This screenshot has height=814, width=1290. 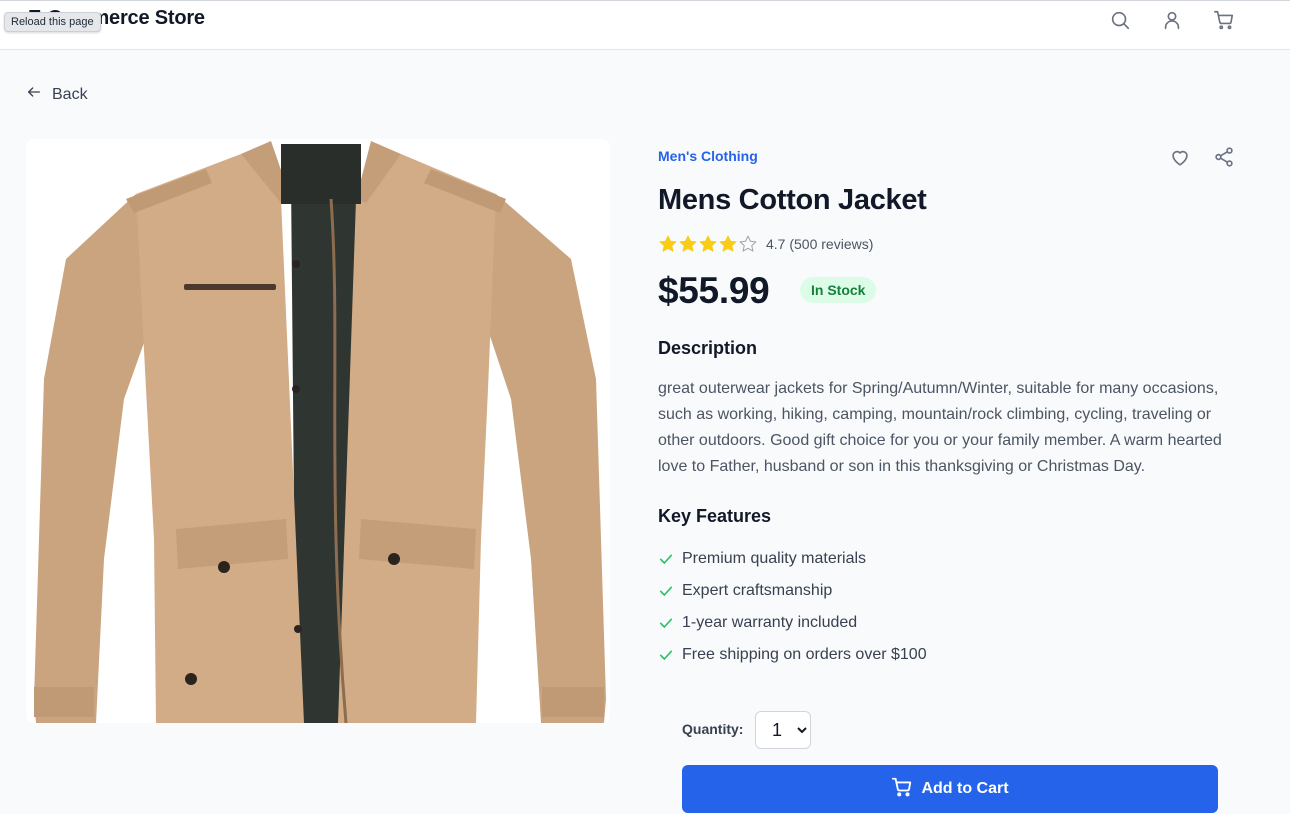 What do you see at coordinates (708, 348) in the screenshot?
I see `description-heading: Description` at bounding box center [708, 348].